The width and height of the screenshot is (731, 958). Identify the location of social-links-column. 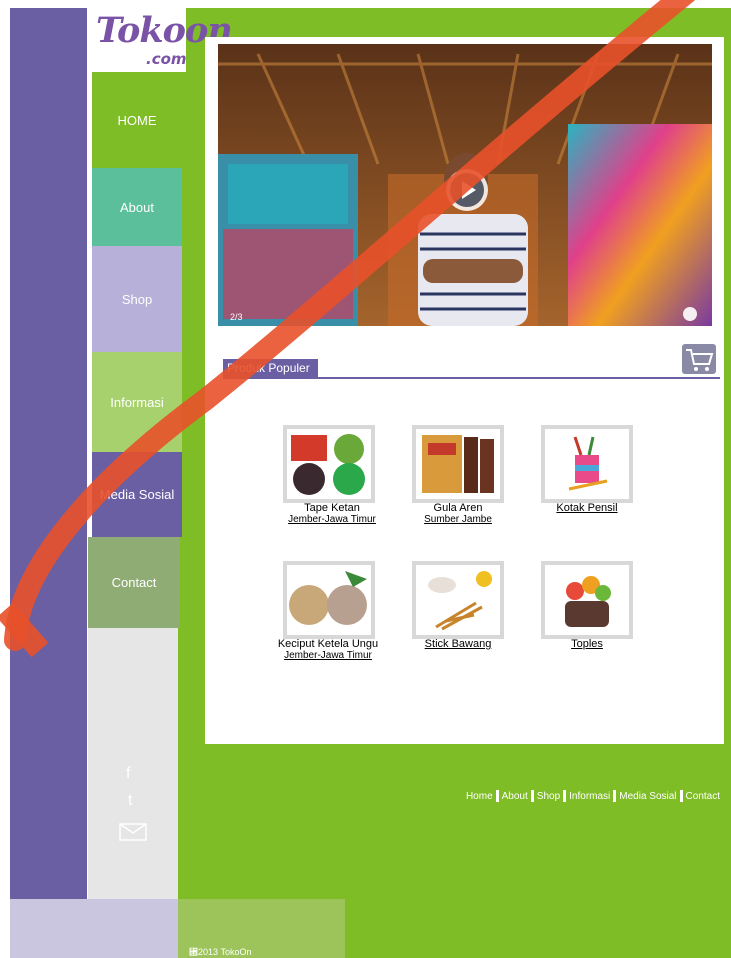
(133, 763).